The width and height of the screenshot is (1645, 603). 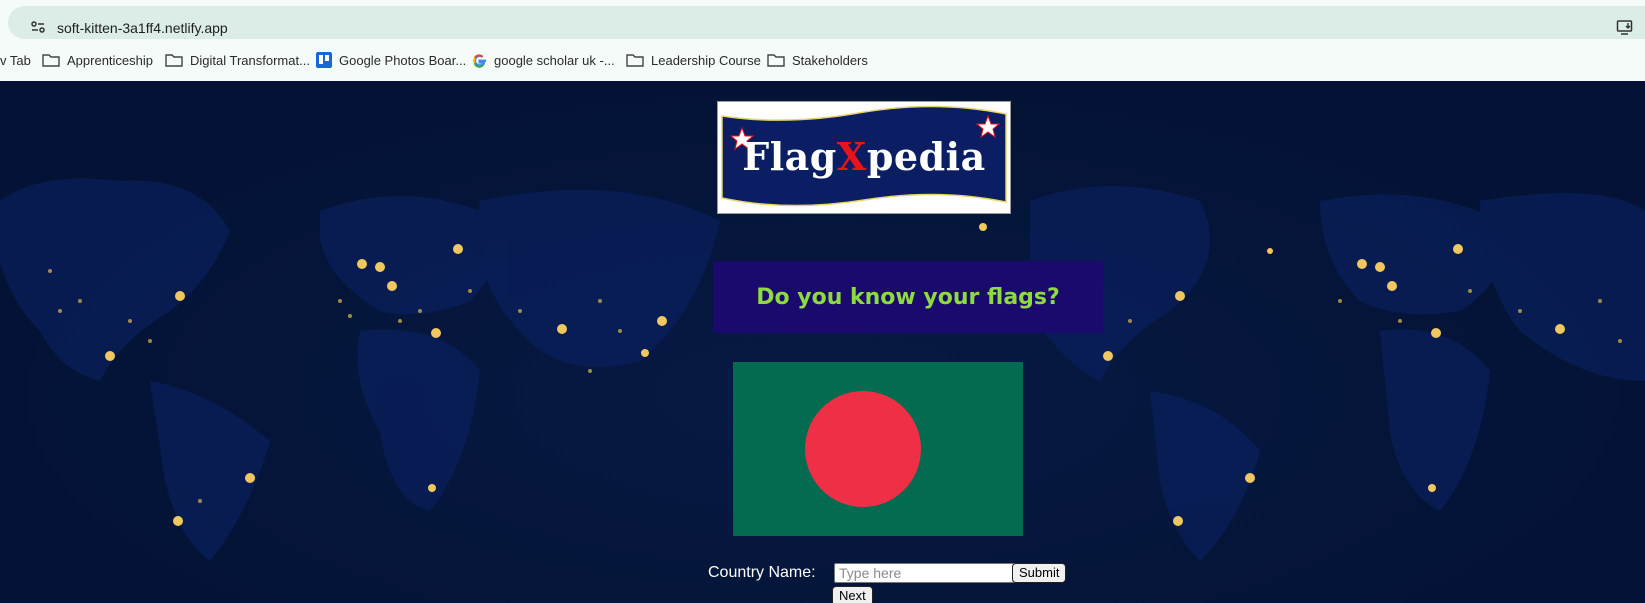 I want to click on bookmark-item: Apprenticeship, so click(x=97, y=60).